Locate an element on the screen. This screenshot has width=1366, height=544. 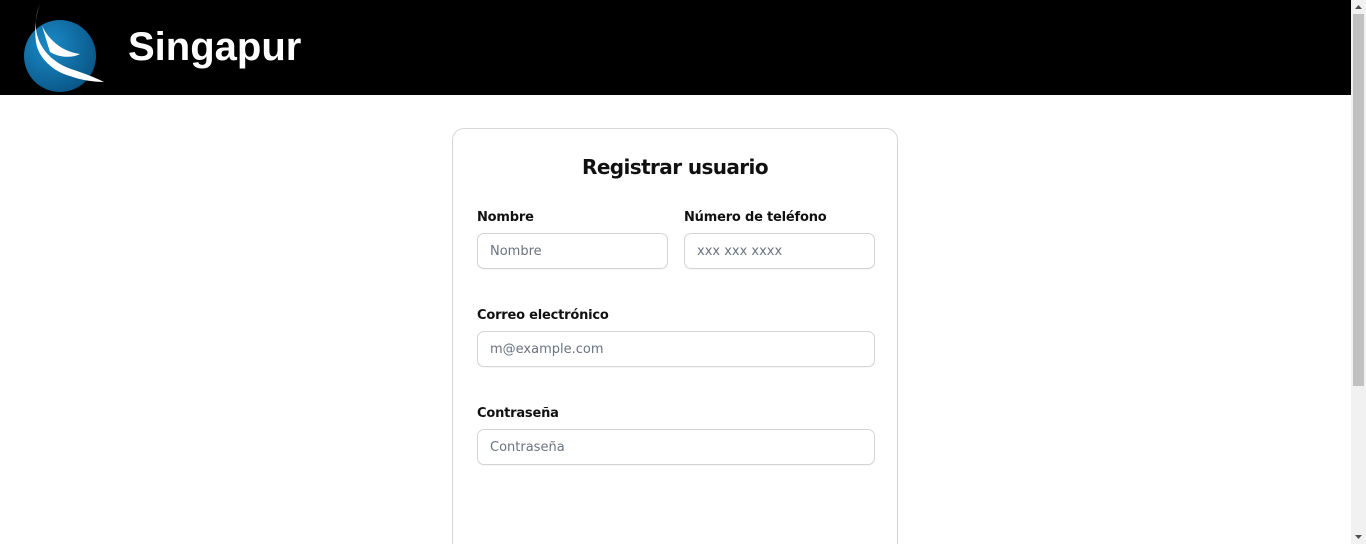
scroll-thumb is located at coordinates (1358, 200).